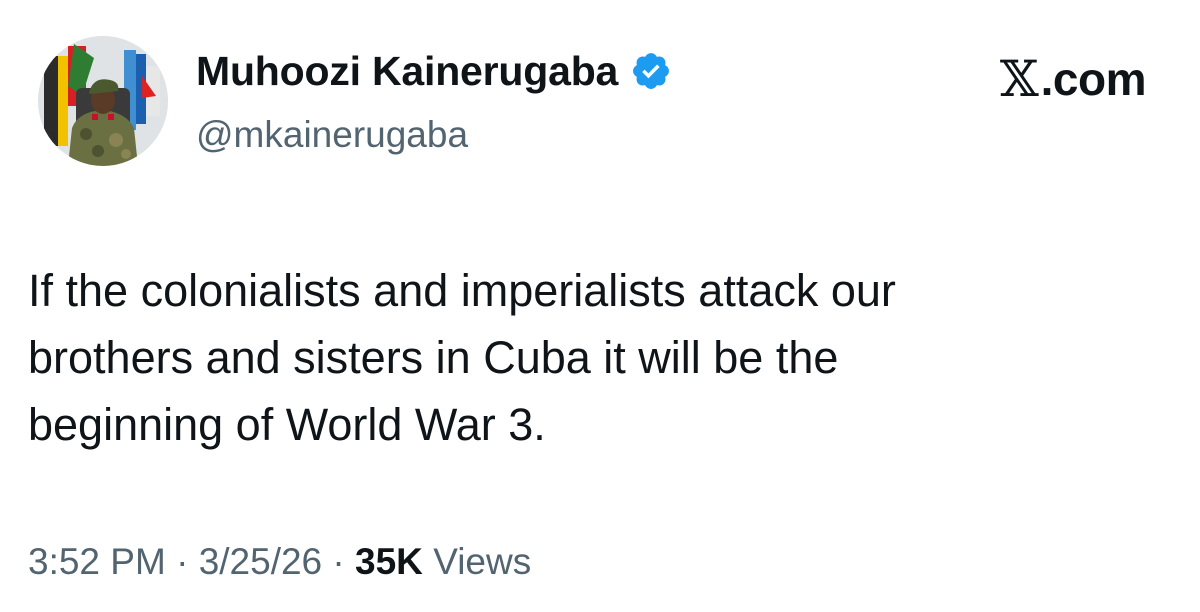  What do you see at coordinates (407, 71) in the screenshot?
I see `author-display-name: Muhoozi Kainerugaba` at bounding box center [407, 71].